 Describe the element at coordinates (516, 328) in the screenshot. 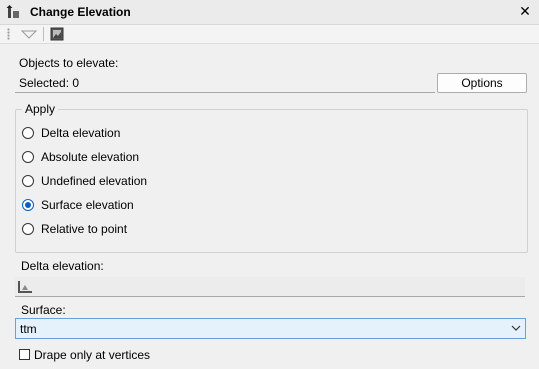

I see `chevron-down-icon` at that location.